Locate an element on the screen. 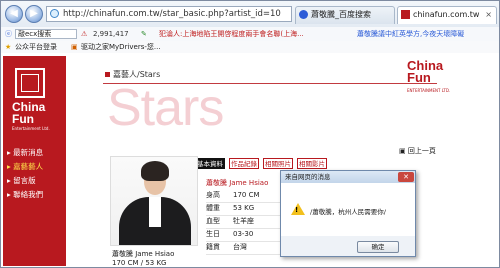 Image resolution: width=500 pixels, height=268 pixels. corner-logo: China Fun is located at coordinates (425, 72).